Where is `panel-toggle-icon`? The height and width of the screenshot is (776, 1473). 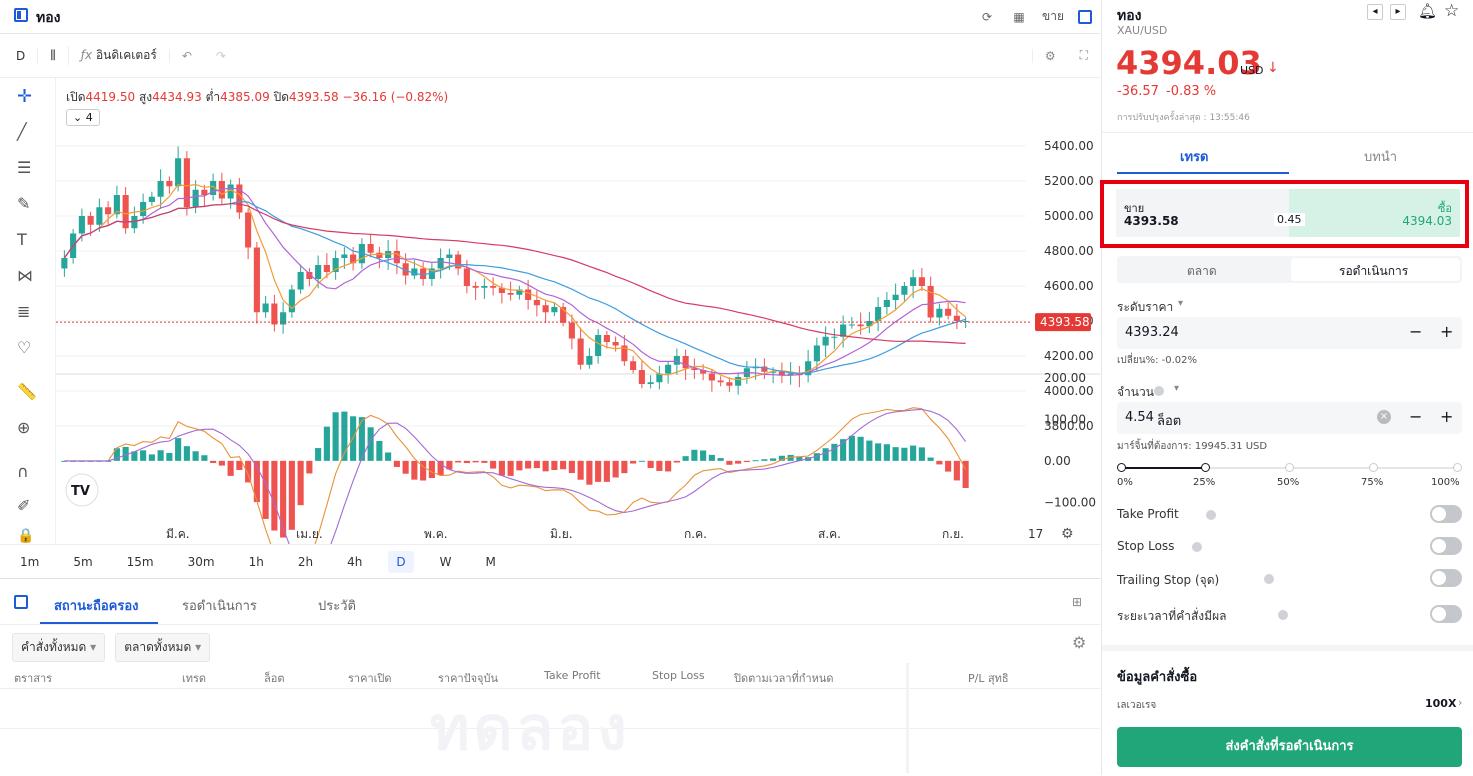 panel-toggle-icon is located at coordinates (1085, 16).